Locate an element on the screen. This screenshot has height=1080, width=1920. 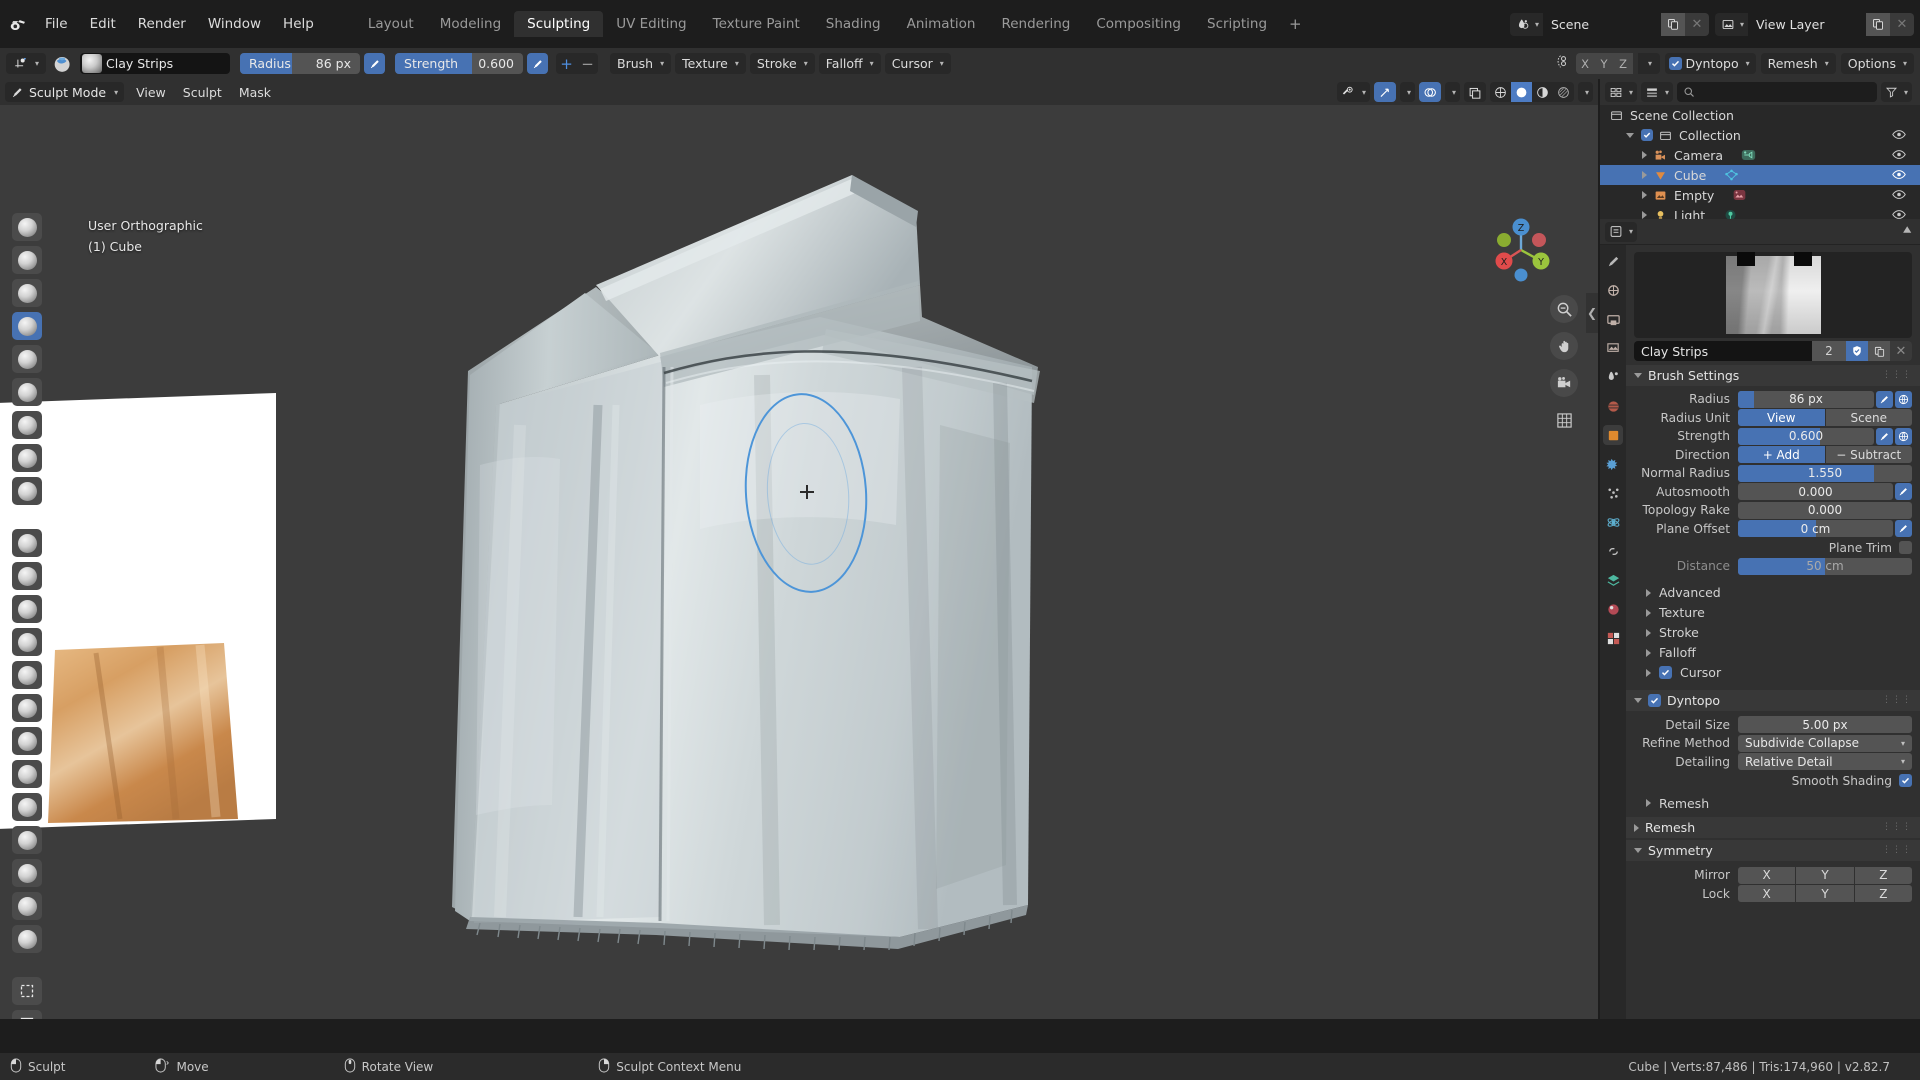
toggle-ortho-gizmo is located at coordinates (1564, 420).